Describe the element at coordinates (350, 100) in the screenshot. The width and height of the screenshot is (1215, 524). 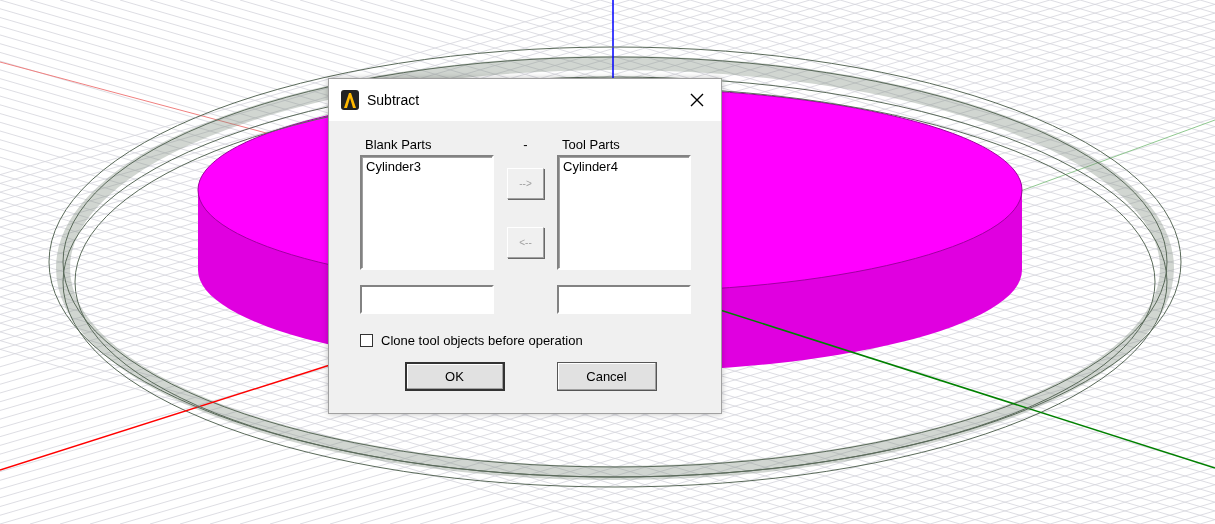
I see `app-logo-icon` at that location.